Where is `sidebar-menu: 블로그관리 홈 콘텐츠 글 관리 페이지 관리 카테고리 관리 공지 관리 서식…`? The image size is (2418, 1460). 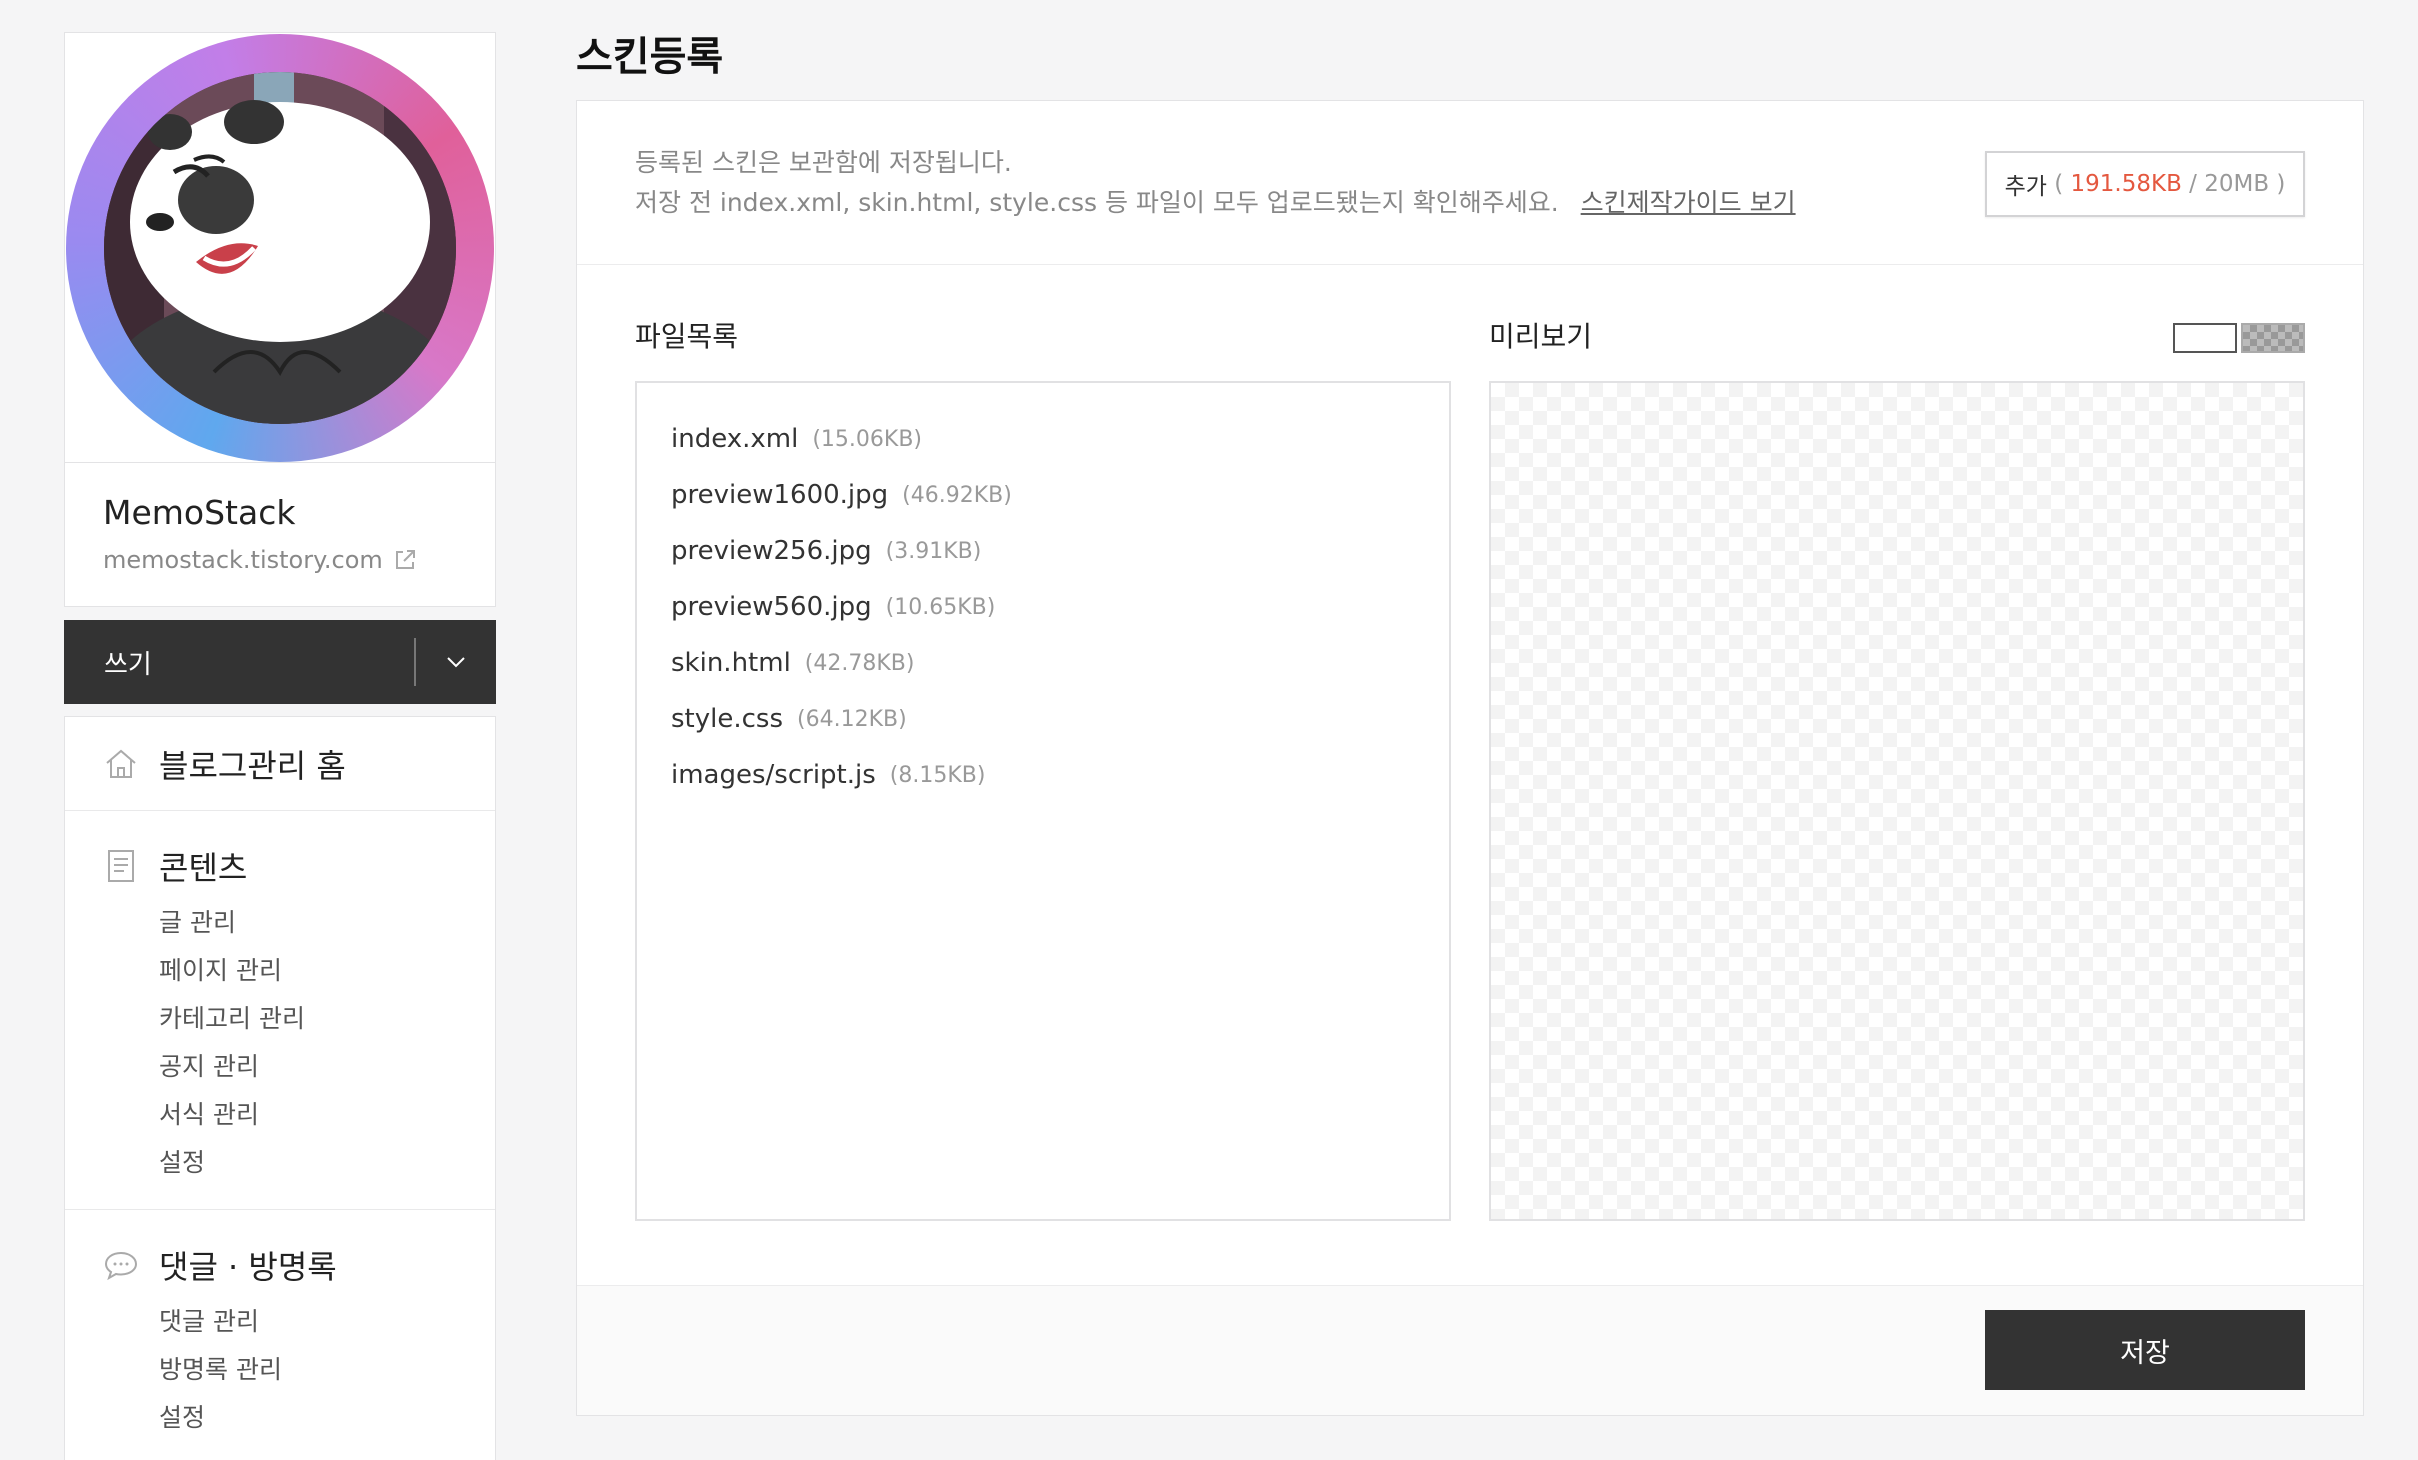 sidebar-menu: 블로그관리 홈 콘텐츠 글 관리 페이지 관리 카테고리 관리 공지 관리 서식… is located at coordinates (280, 1088).